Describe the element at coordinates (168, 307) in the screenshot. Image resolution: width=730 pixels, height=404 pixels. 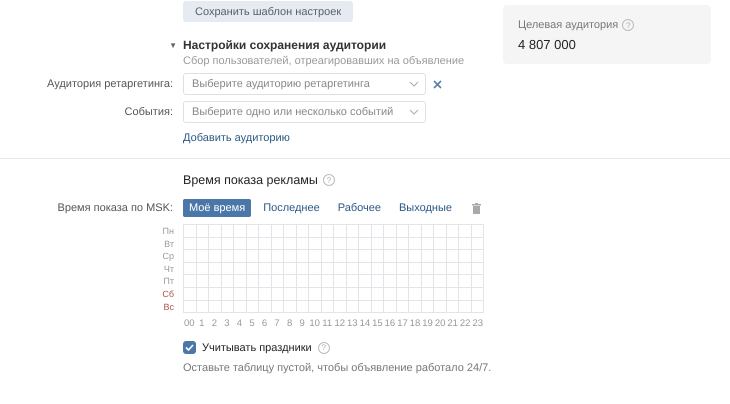
I see `day-label: Вс` at that location.